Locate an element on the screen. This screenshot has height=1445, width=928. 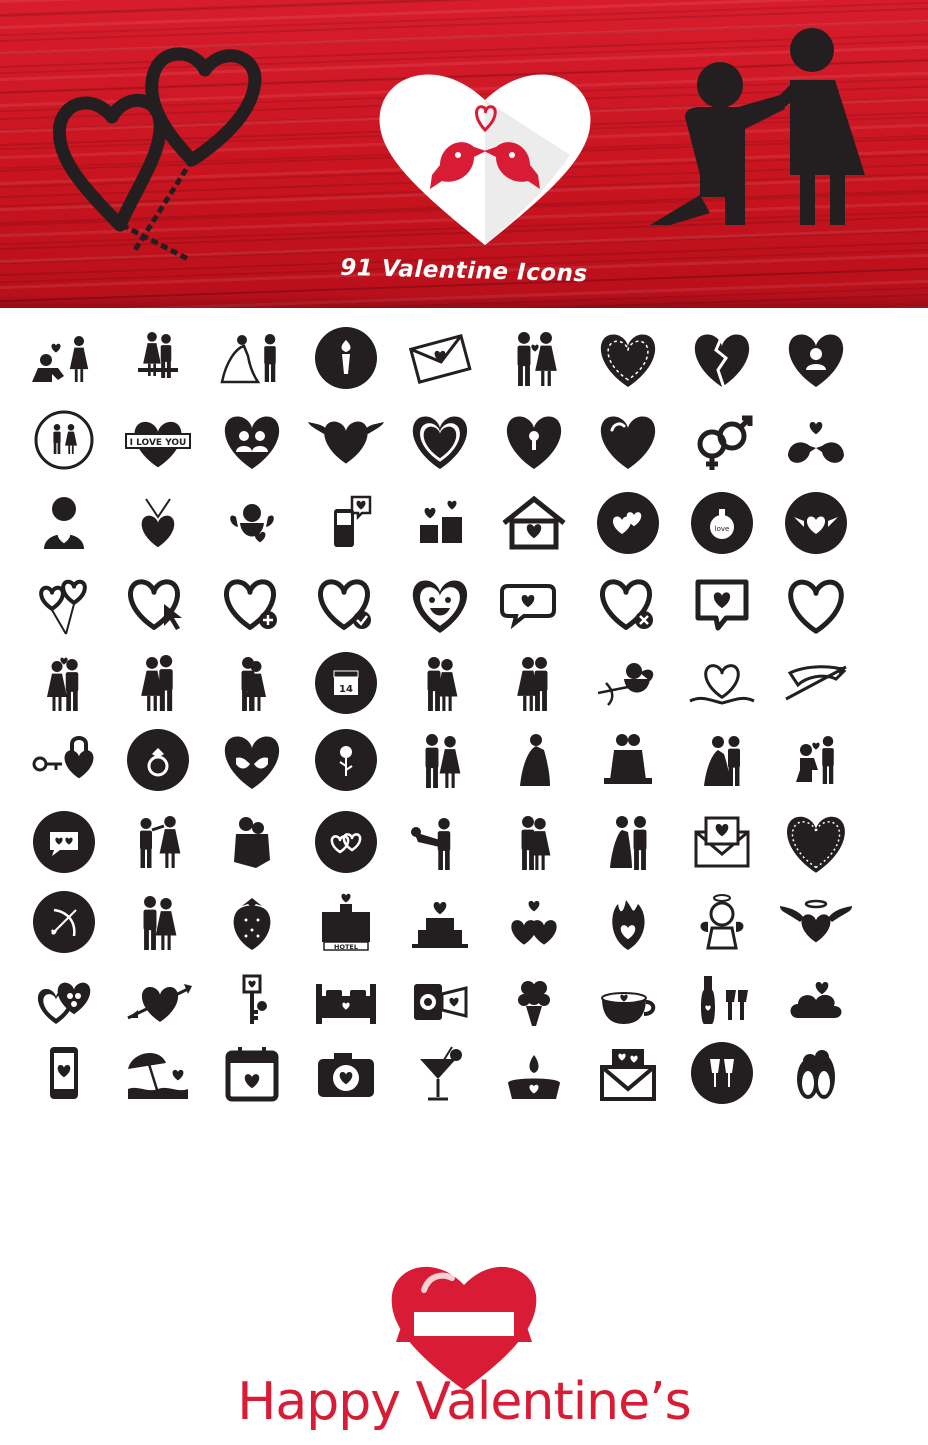
heart-message-icon is located at coordinates (722, 604).